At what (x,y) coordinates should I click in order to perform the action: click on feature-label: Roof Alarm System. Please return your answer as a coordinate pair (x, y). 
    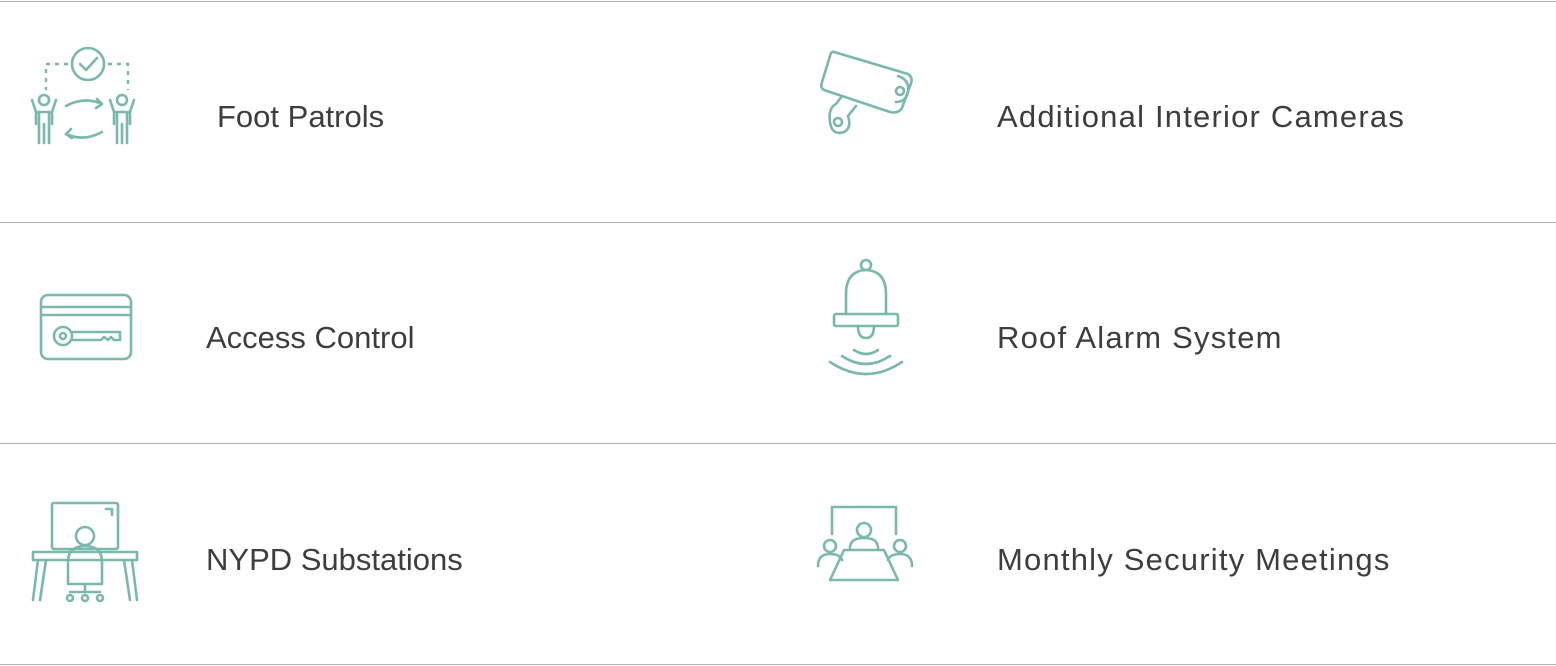
    Looking at the image, I should click on (1140, 337).